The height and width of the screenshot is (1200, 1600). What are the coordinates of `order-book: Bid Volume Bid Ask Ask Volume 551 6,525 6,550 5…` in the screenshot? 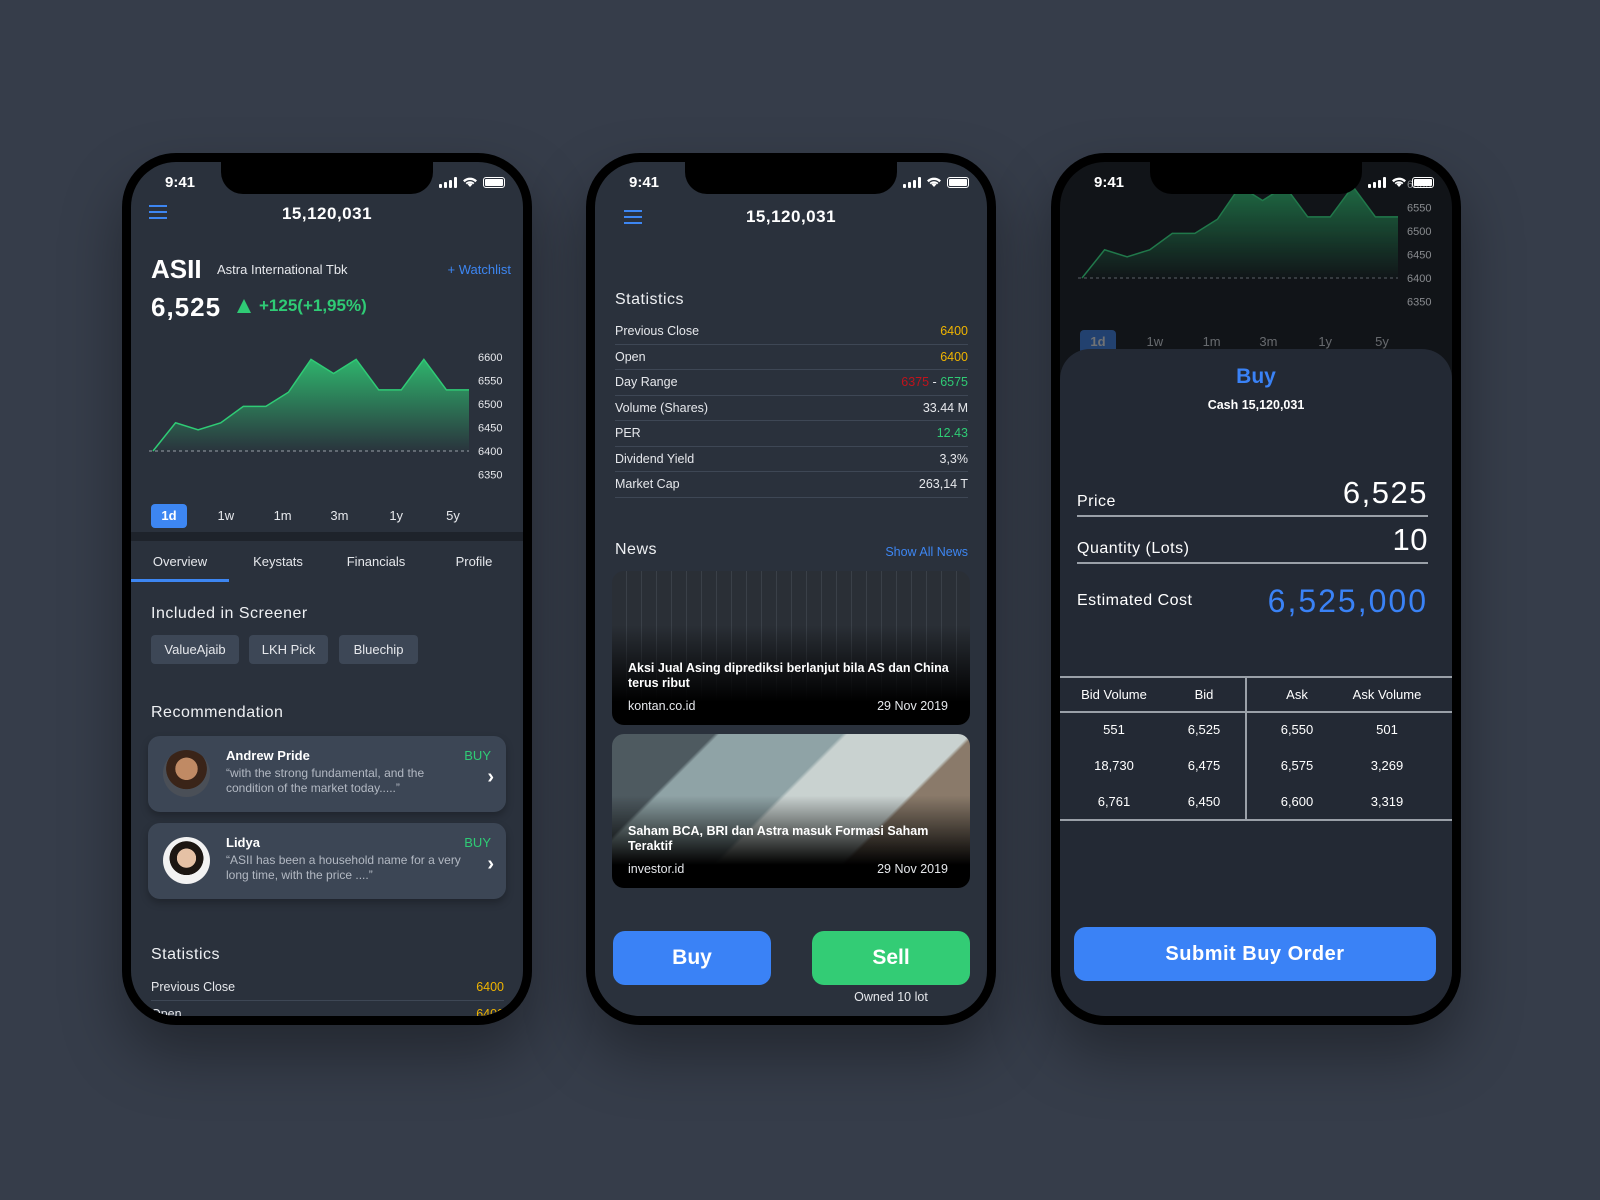 It's located at (1256, 748).